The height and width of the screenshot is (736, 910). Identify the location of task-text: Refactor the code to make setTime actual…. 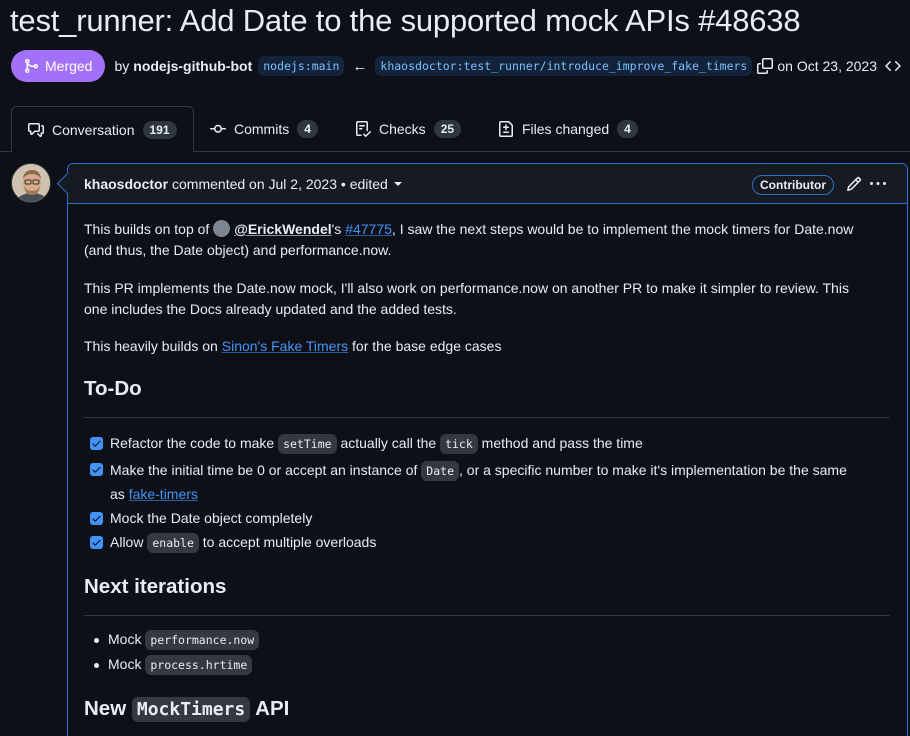
(376, 444).